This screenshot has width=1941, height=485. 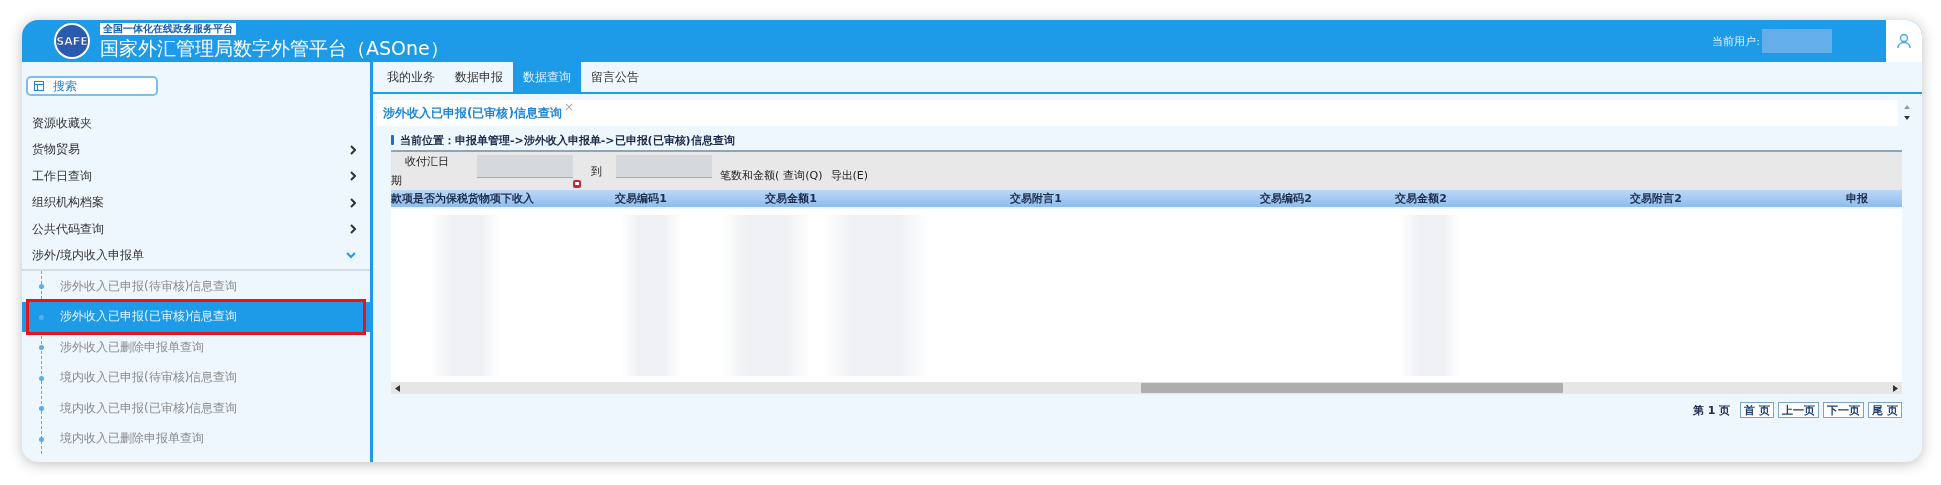 What do you see at coordinates (1286, 198) in the screenshot?
I see `column-header: 交易编码2` at bounding box center [1286, 198].